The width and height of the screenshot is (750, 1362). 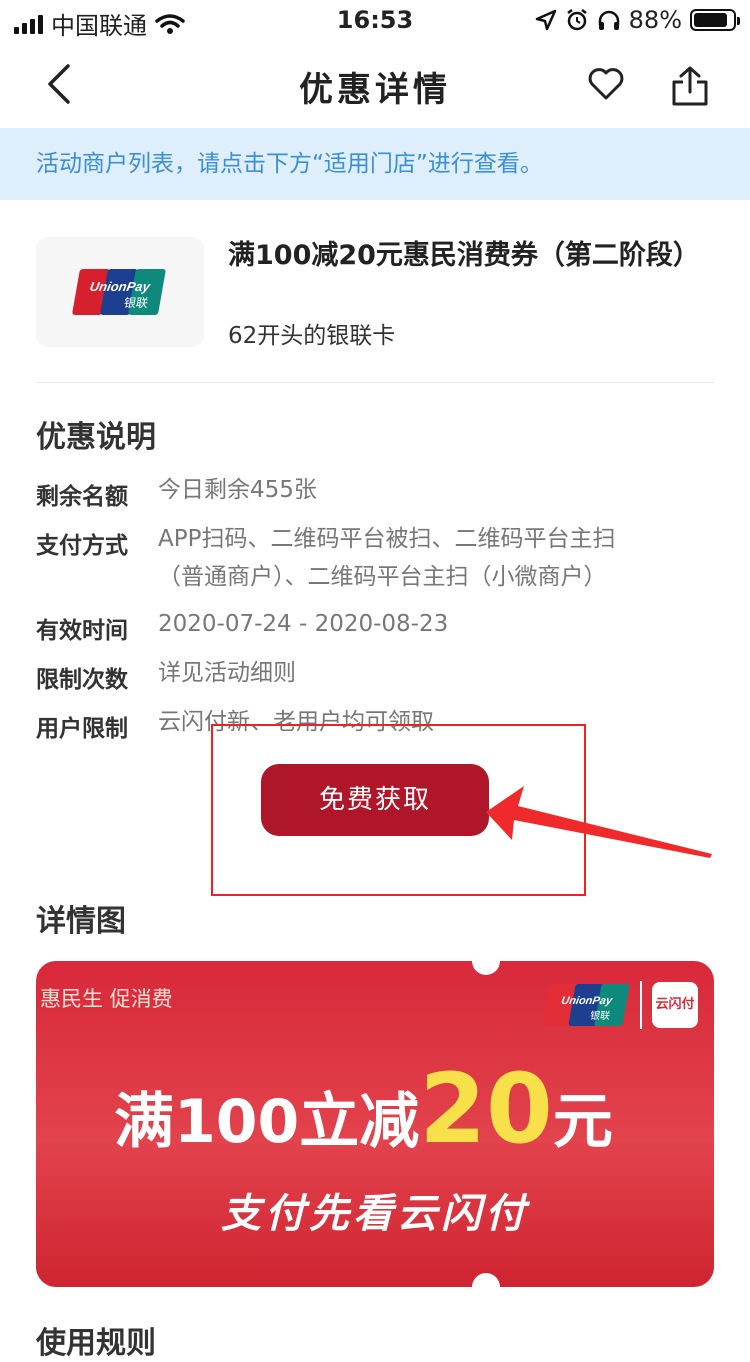 What do you see at coordinates (375, 800) in the screenshot?
I see `claim-button: 免费获取` at bounding box center [375, 800].